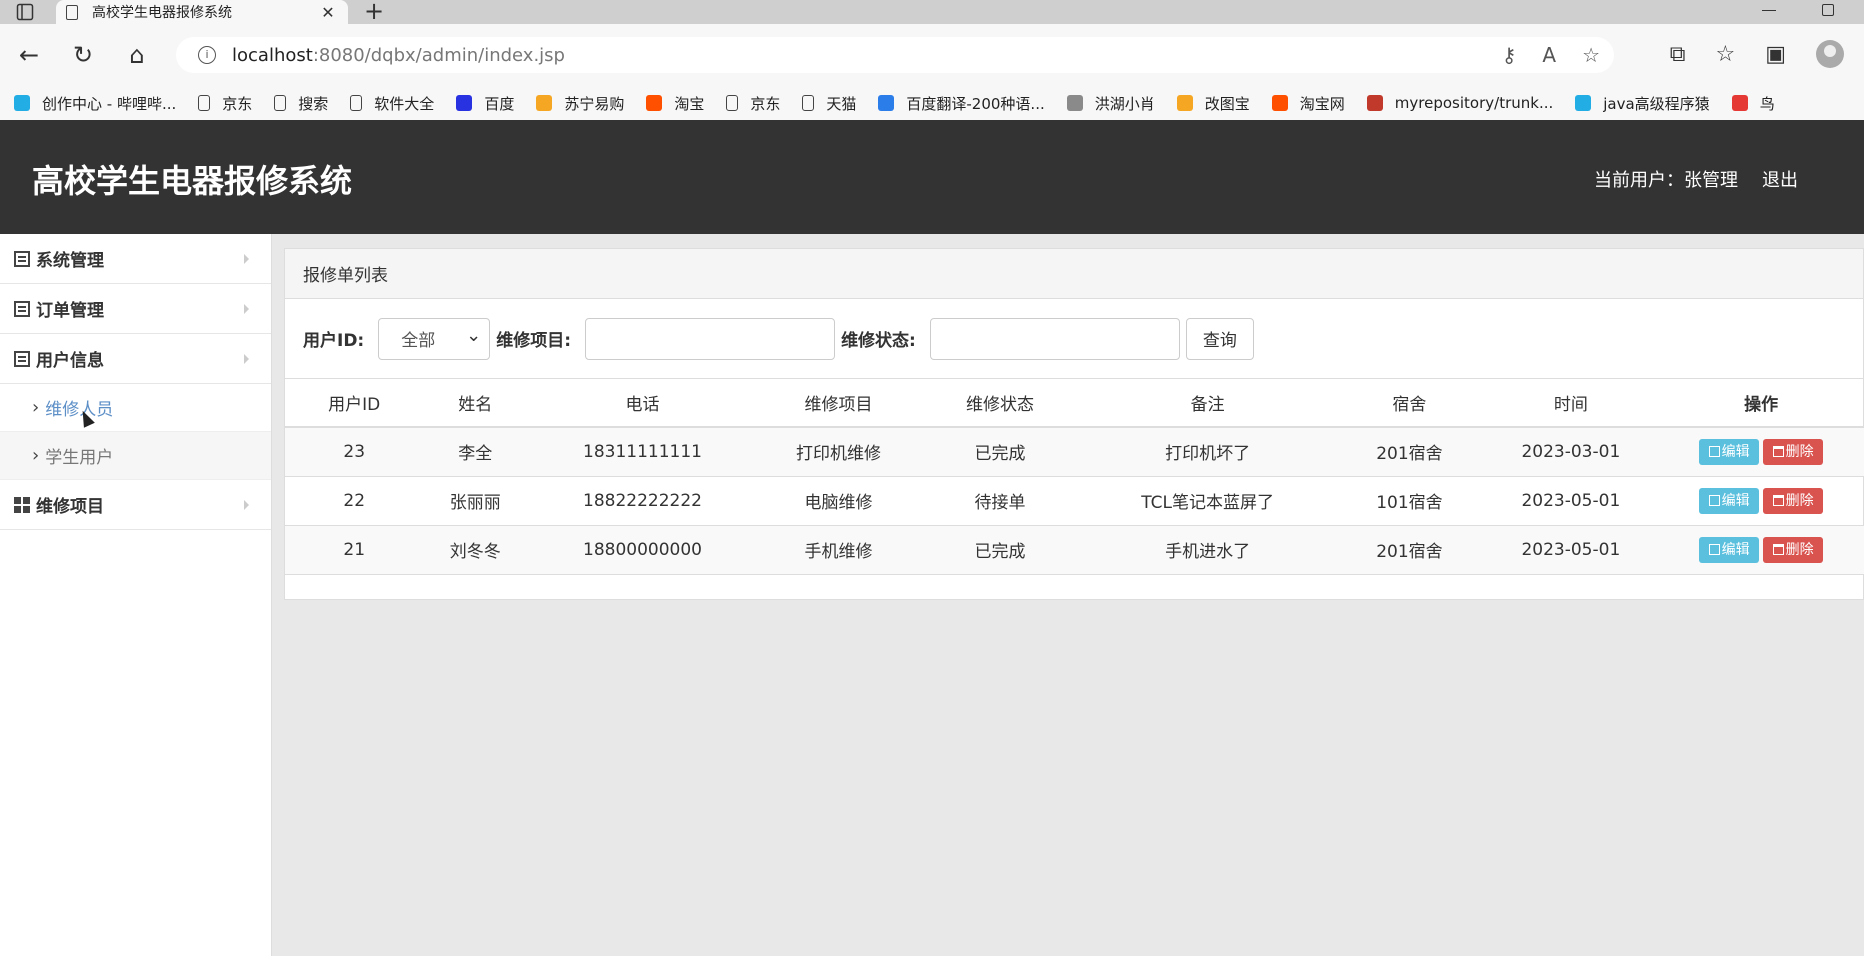 The image size is (1864, 956). What do you see at coordinates (135, 359) in the screenshot?
I see `sidebar-item-users: 用户信息` at bounding box center [135, 359].